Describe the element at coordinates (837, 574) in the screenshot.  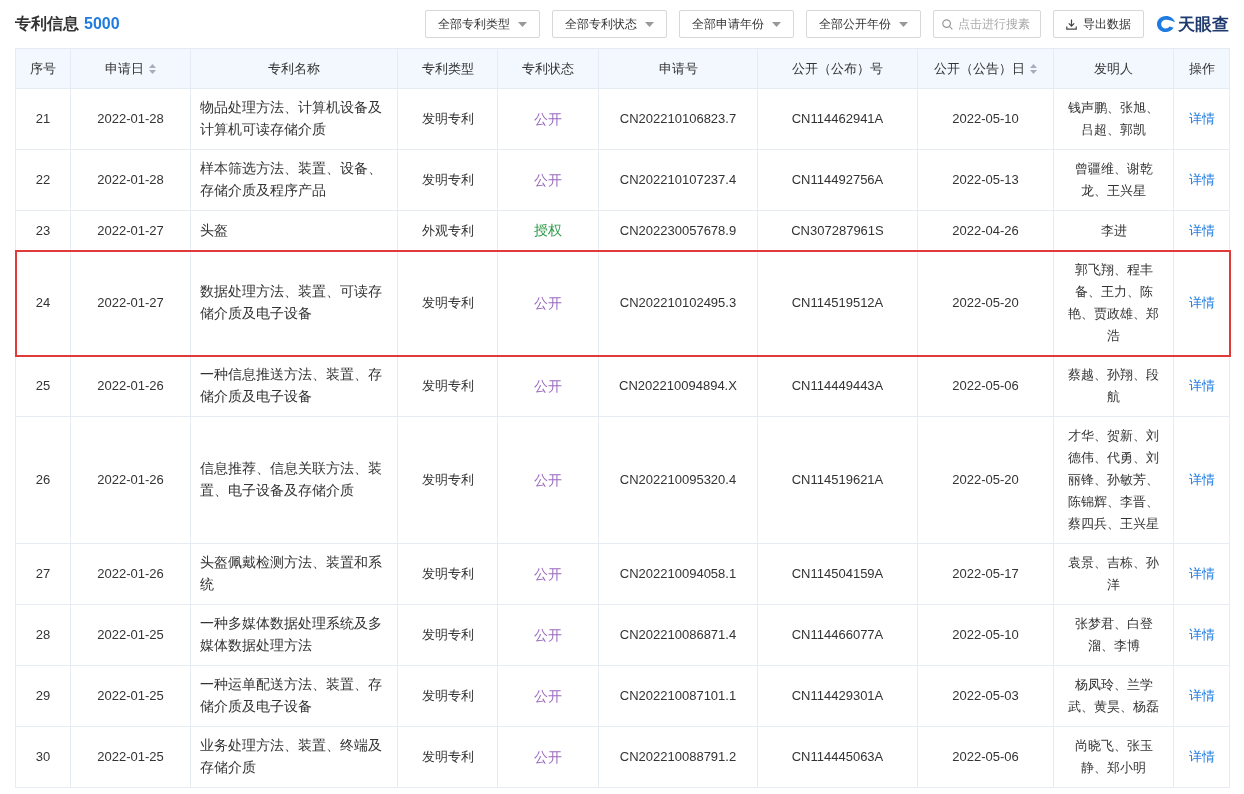
I see `table-cell: CN114504159A` at that location.